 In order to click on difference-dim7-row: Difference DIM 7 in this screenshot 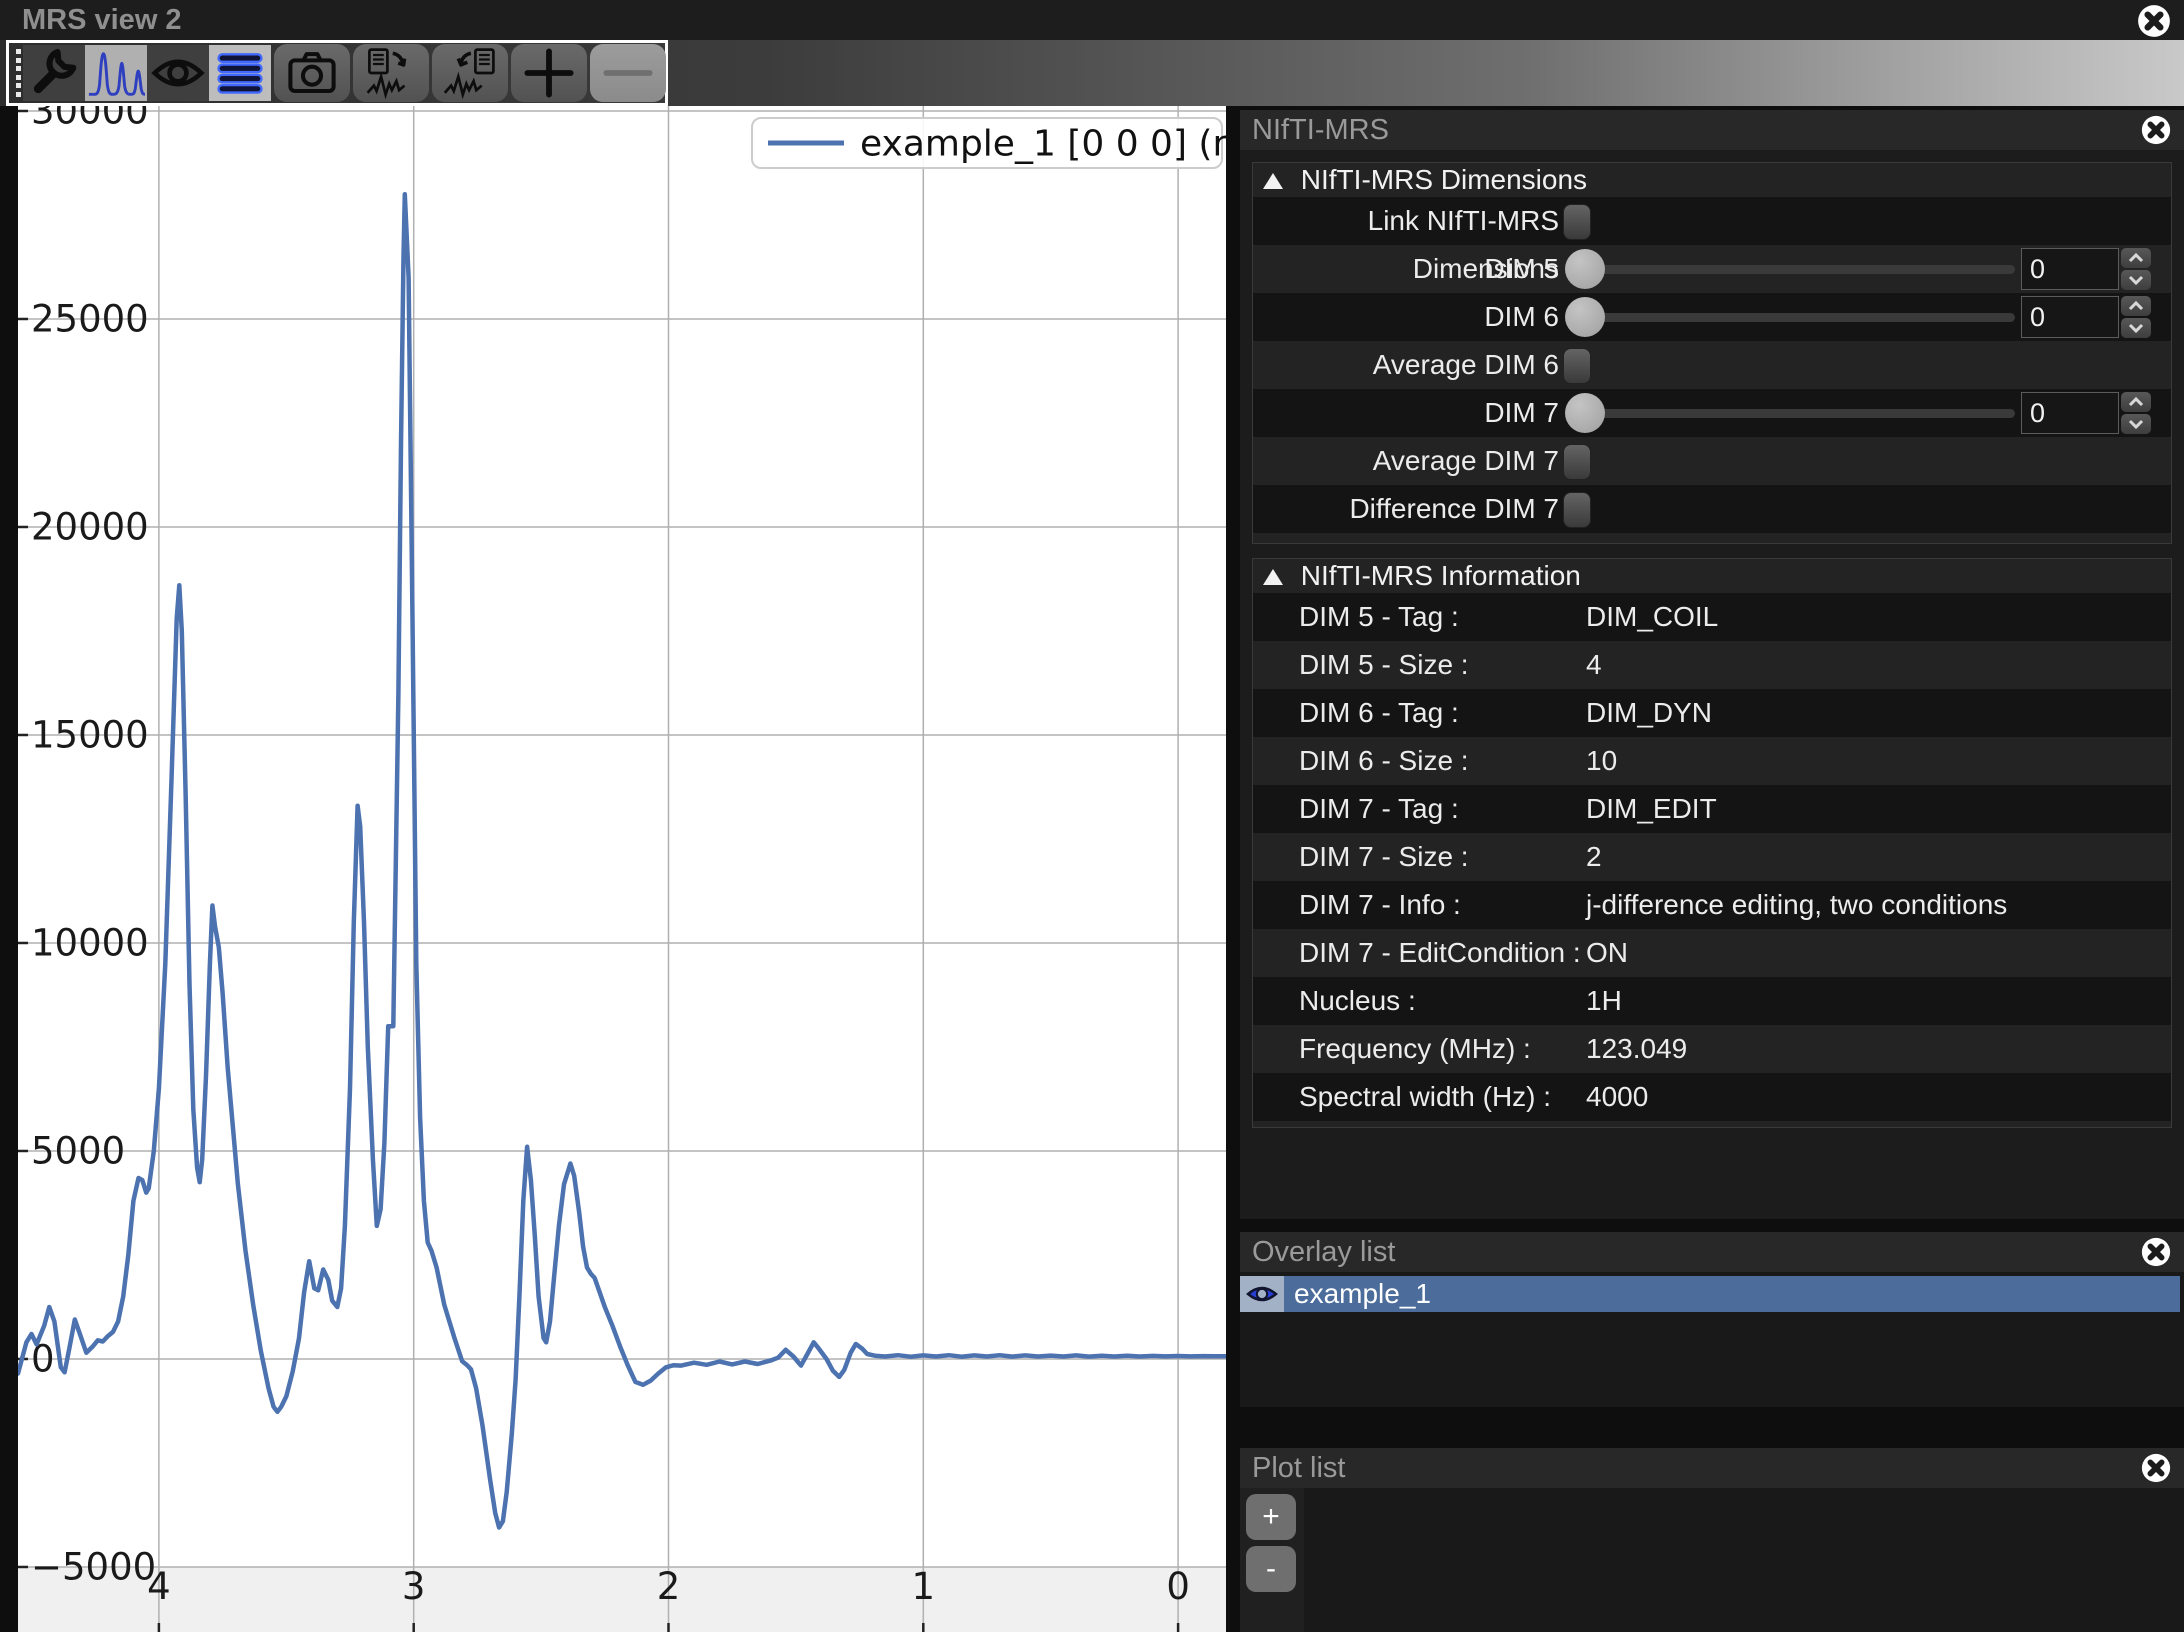, I will do `click(1712, 509)`.